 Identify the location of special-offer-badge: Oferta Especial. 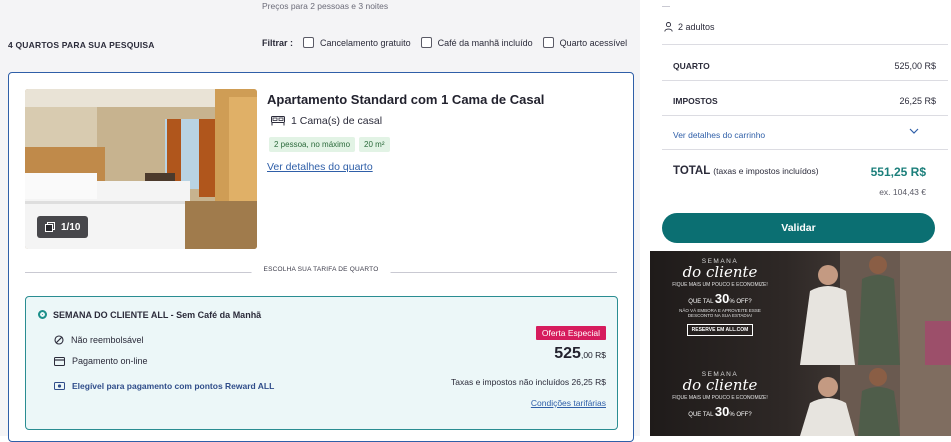
(570, 333).